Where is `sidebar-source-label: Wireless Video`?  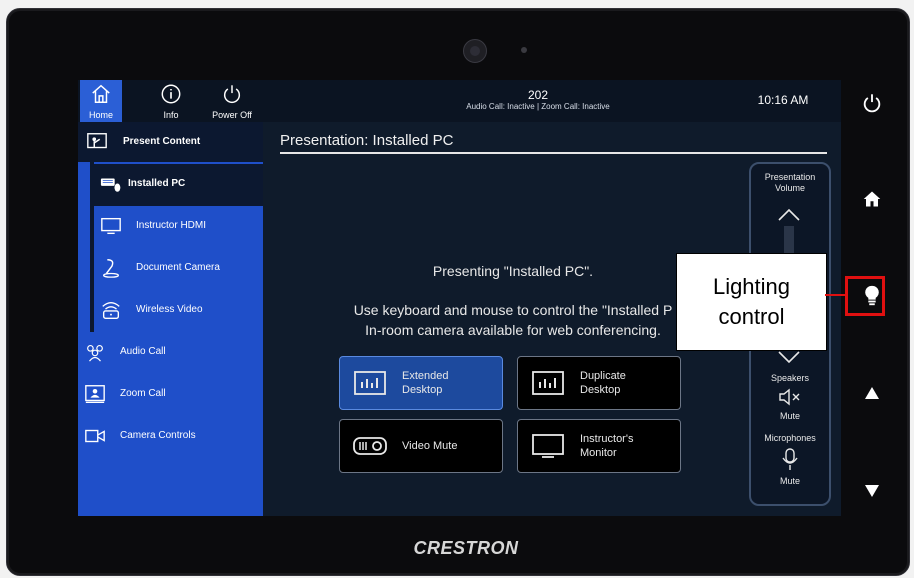 sidebar-source-label: Wireless Video is located at coordinates (169, 309).